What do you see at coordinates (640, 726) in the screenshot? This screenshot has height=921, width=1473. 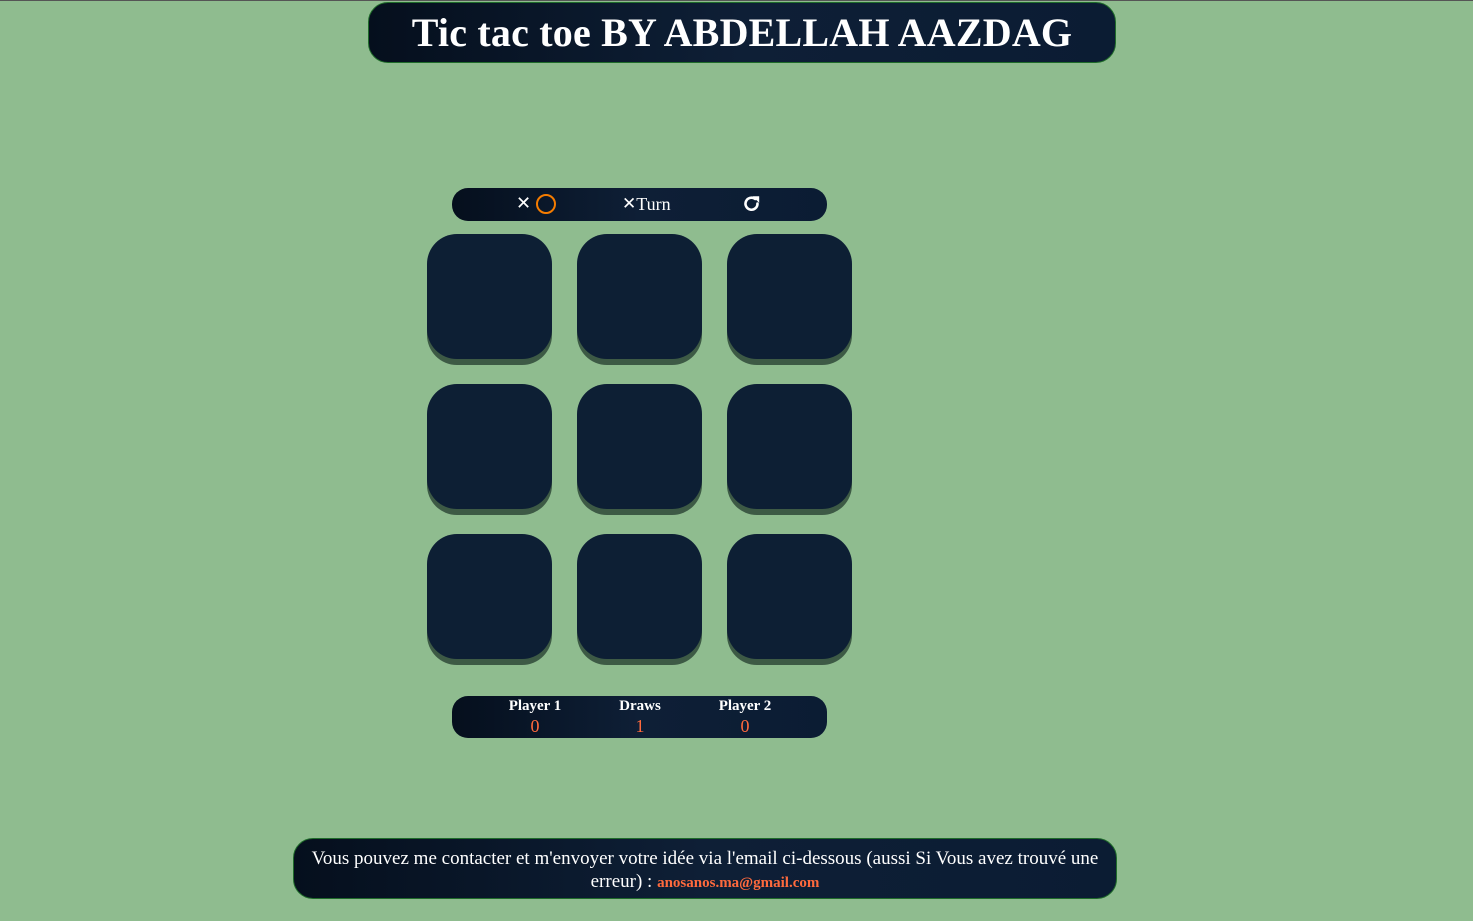 I see `draws-value: 1` at bounding box center [640, 726].